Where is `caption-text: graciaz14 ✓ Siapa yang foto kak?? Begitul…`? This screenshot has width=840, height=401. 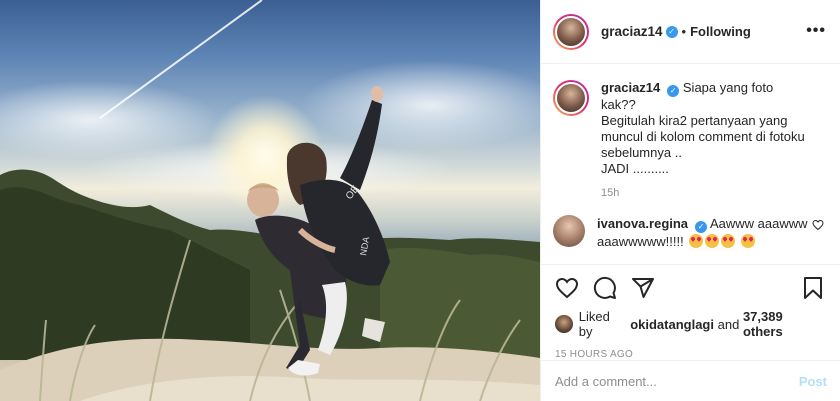 caption-text: graciaz14 ✓ Siapa yang foto kak?? Begitul… is located at coordinates (706, 128).